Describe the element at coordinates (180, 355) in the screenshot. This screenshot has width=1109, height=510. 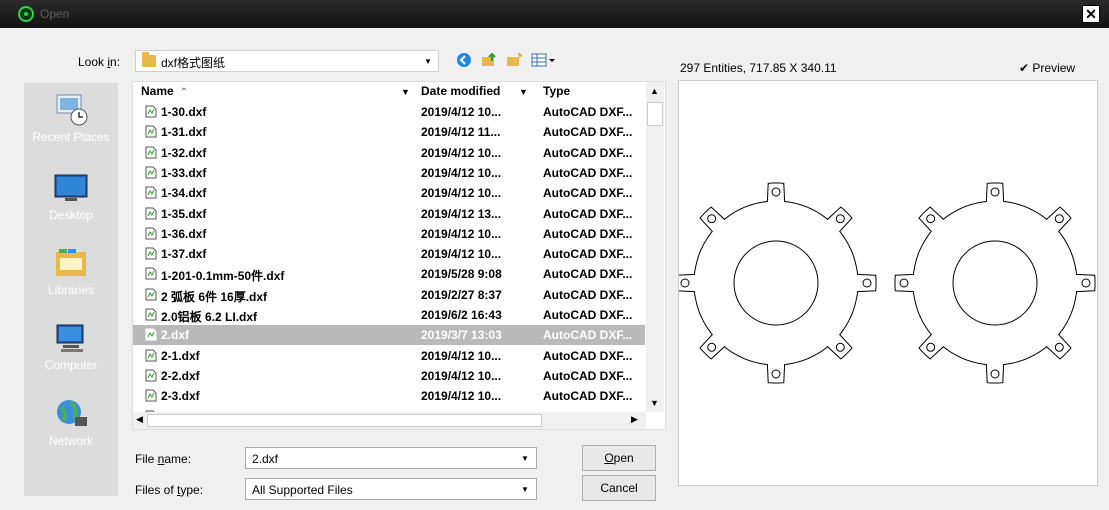
I see `file-name: 2-1.dxf` at that location.